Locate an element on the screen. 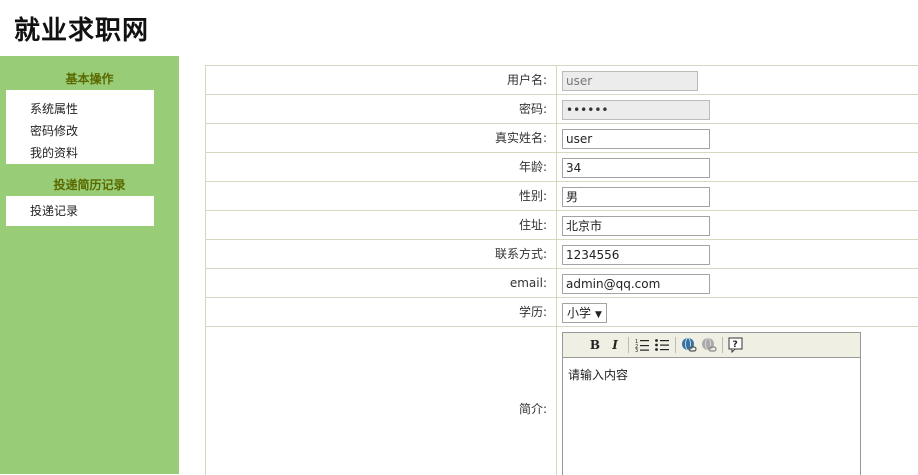 This screenshot has width=918, height=475. gender-input is located at coordinates (636, 196).